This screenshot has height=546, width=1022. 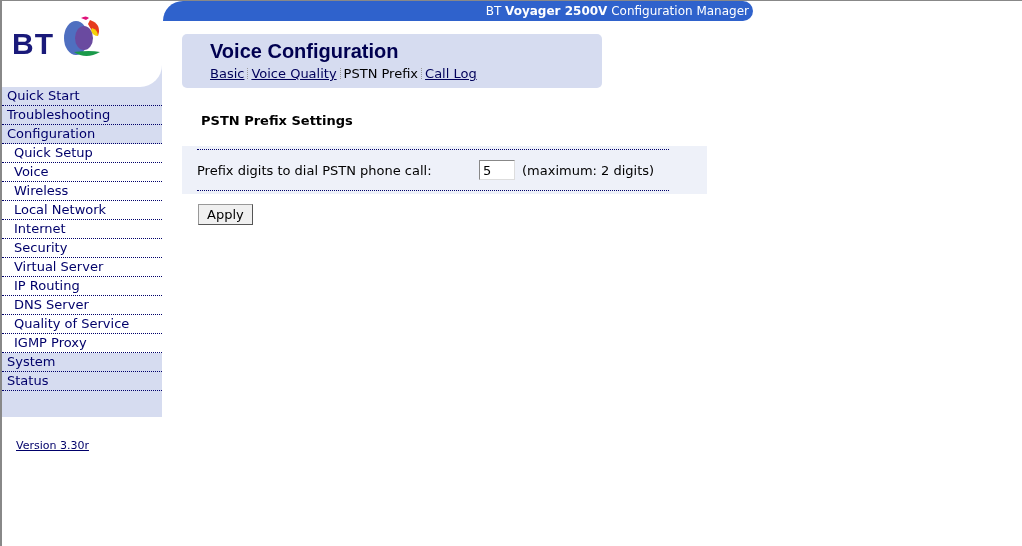 I want to click on sidebar-item: Quick Start, so click(x=82, y=96).